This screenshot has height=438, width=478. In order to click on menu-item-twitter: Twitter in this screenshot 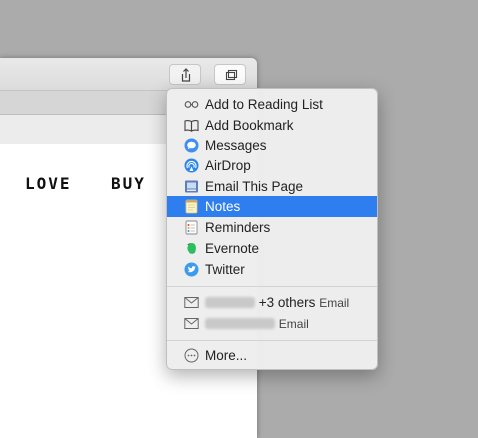, I will do `click(272, 269)`.